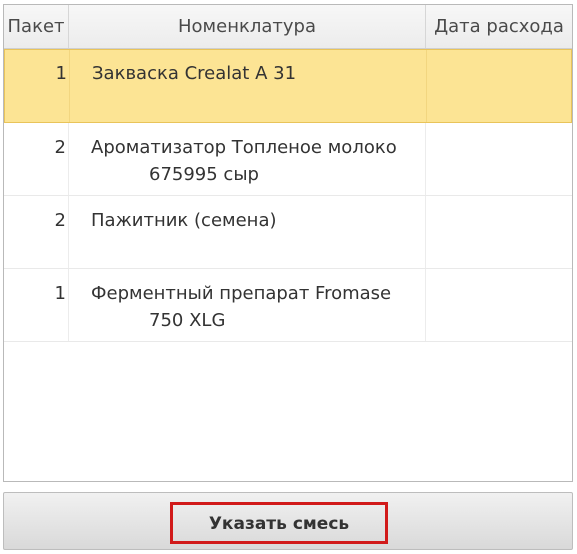 This screenshot has height=554, width=577. What do you see at coordinates (187, 320) in the screenshot?
I see `nomenclature-line-2: 750 XLG` at bounding box center [187, 320].